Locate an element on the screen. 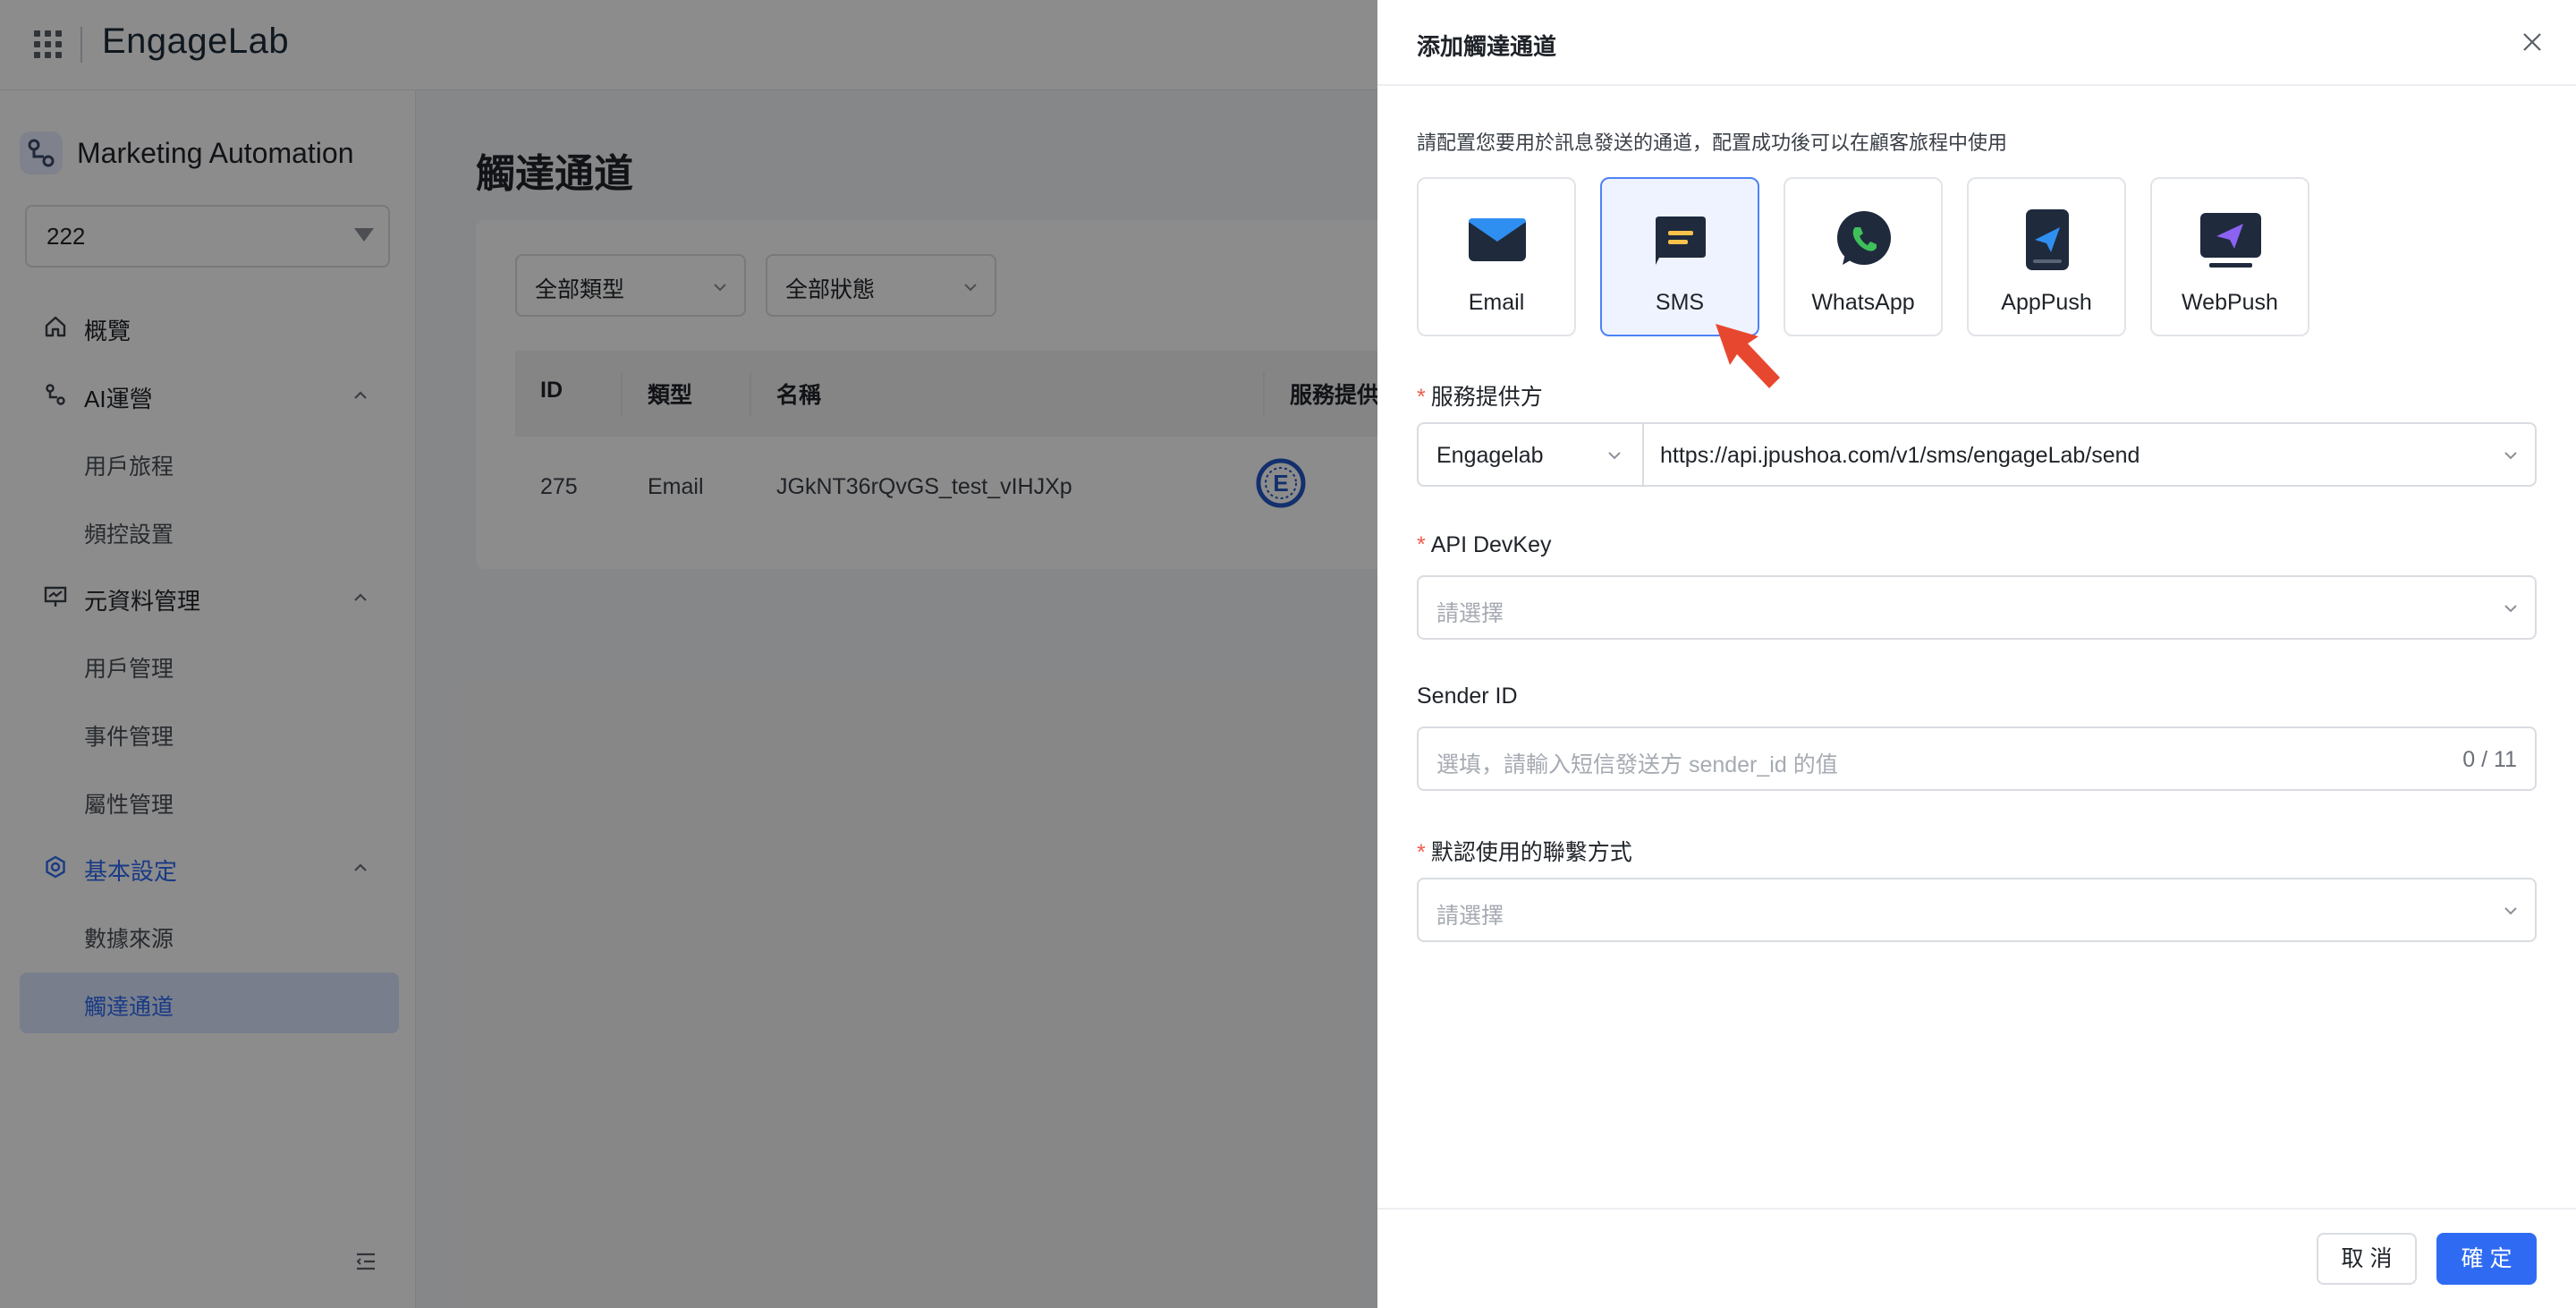 The image size is (2576, 1308). channel-label: Email is located at coordinates (1496, 302).